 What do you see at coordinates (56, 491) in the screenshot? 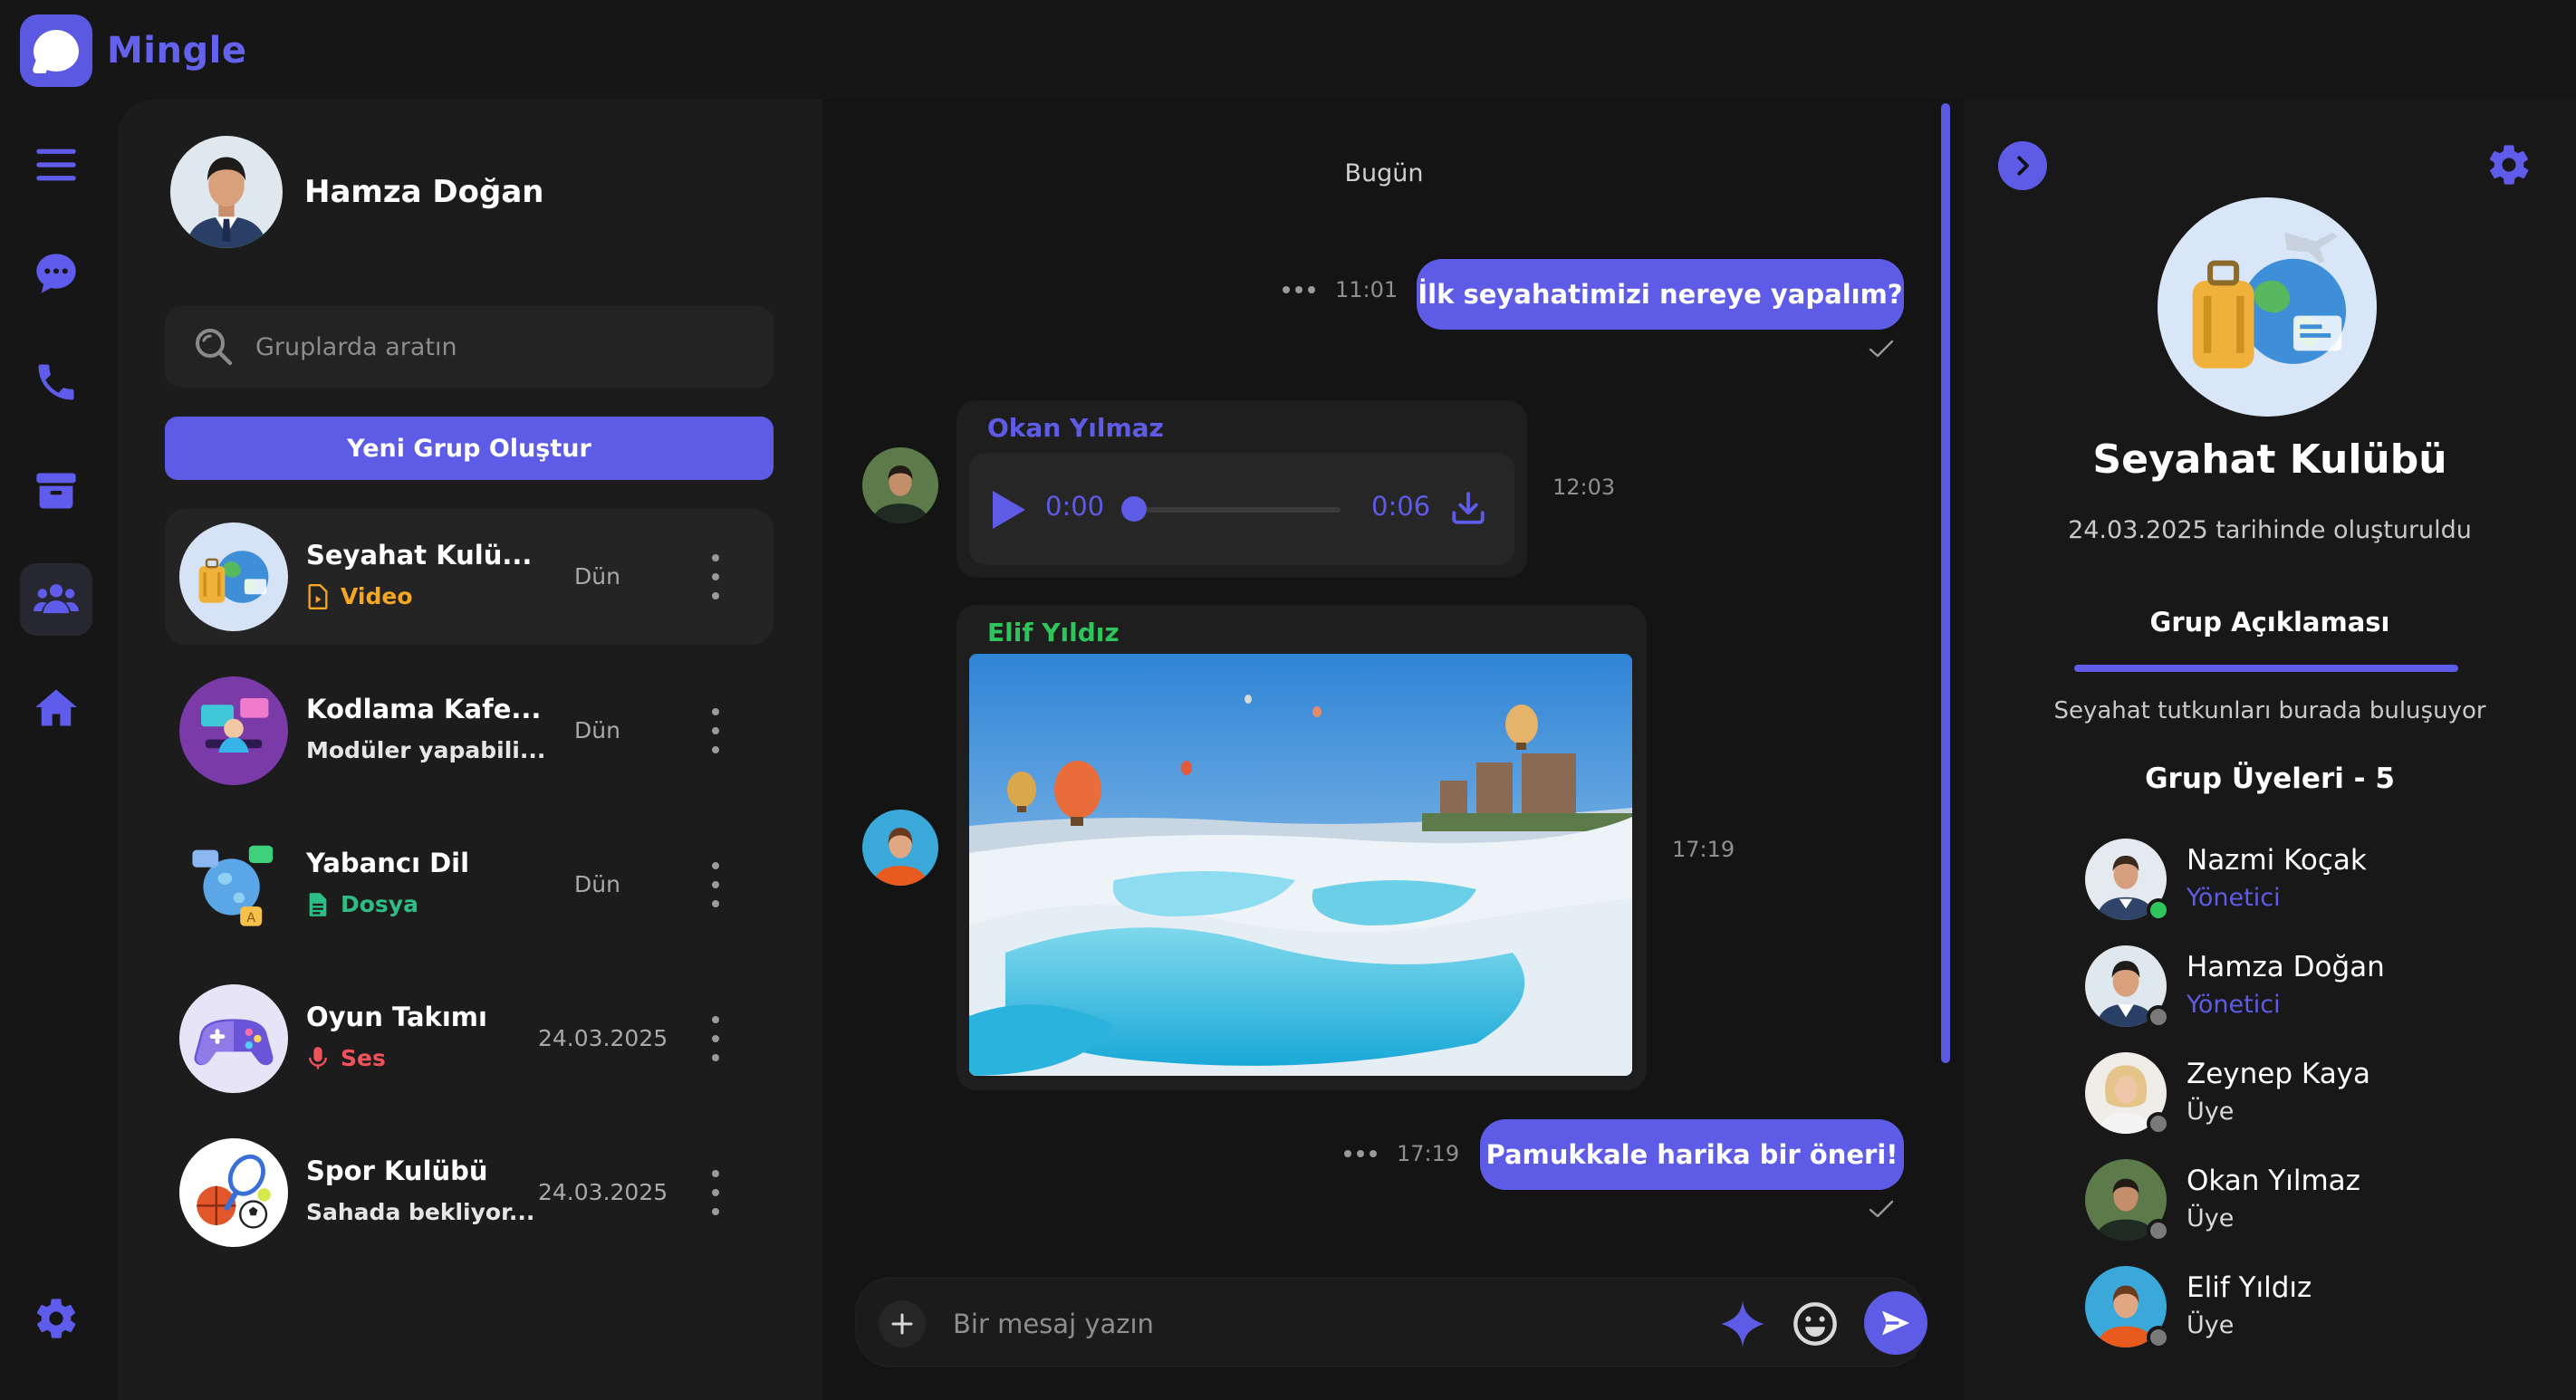
I see `archive-icon` at bounding box center [56, 491].